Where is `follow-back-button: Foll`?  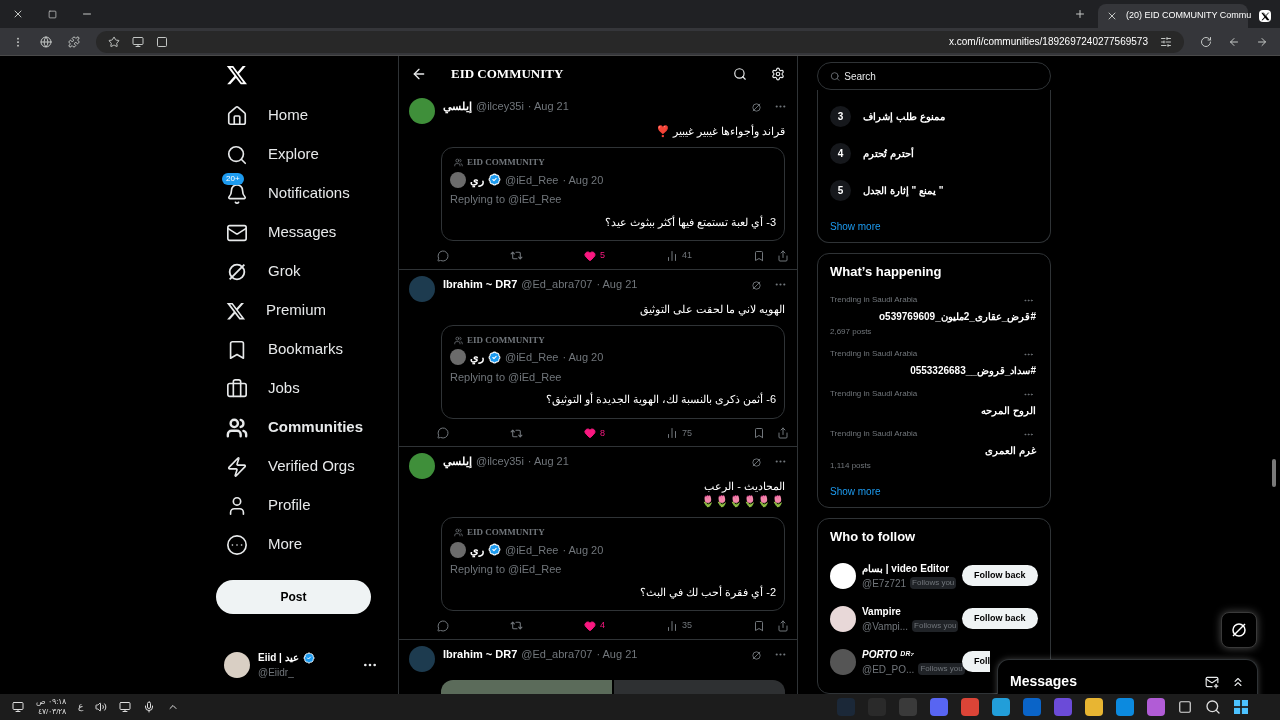
follow-back-button: Foll is located at coordinates (976, 661).